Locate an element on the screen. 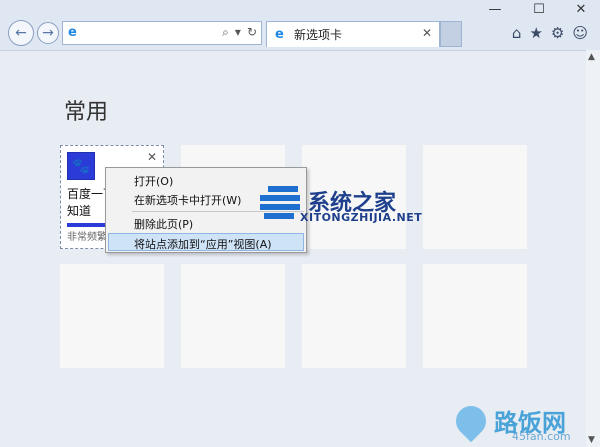  tab-close-icon: ✕ is located at coordinates (427, 33).